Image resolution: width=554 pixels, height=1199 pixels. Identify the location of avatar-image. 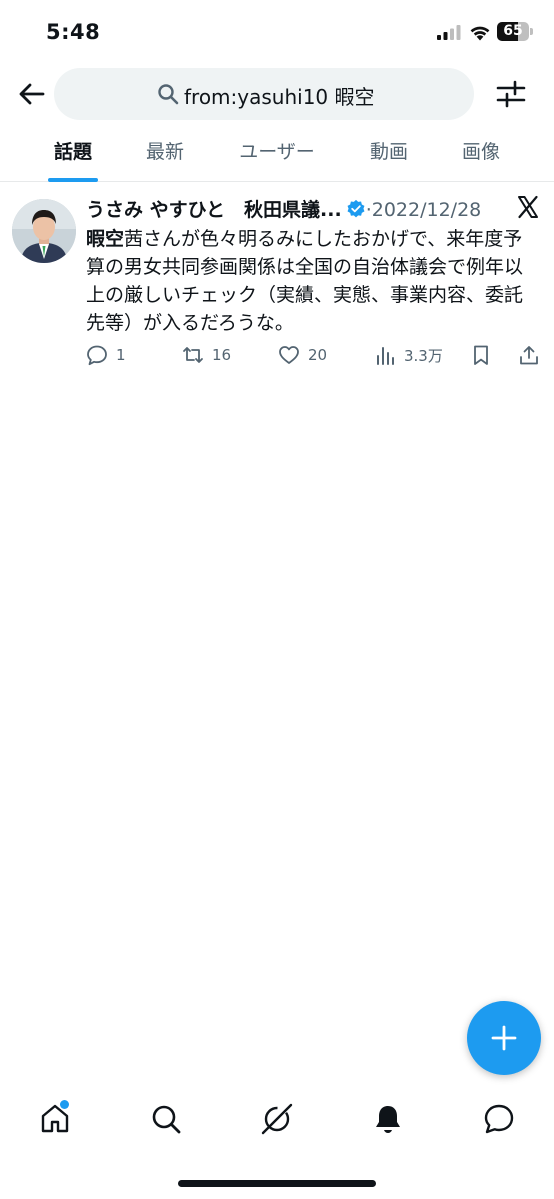
(44, 231).